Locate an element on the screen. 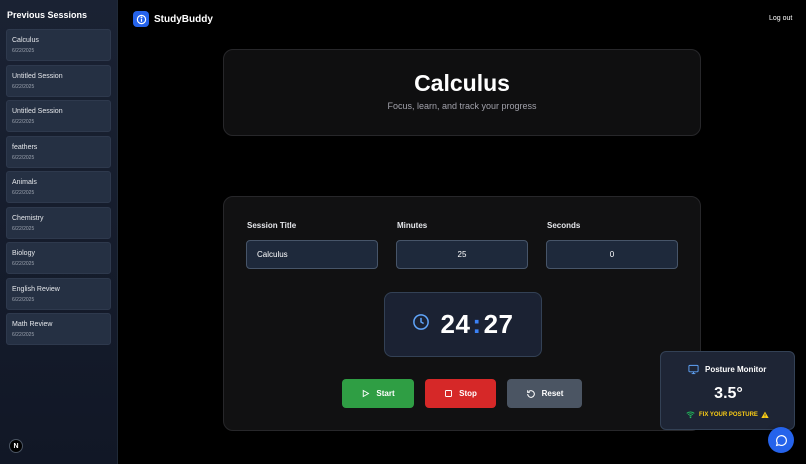 Image resolution: width=806 pixels, height=464 pixels. info-icon is located at coordinates (141, 19).